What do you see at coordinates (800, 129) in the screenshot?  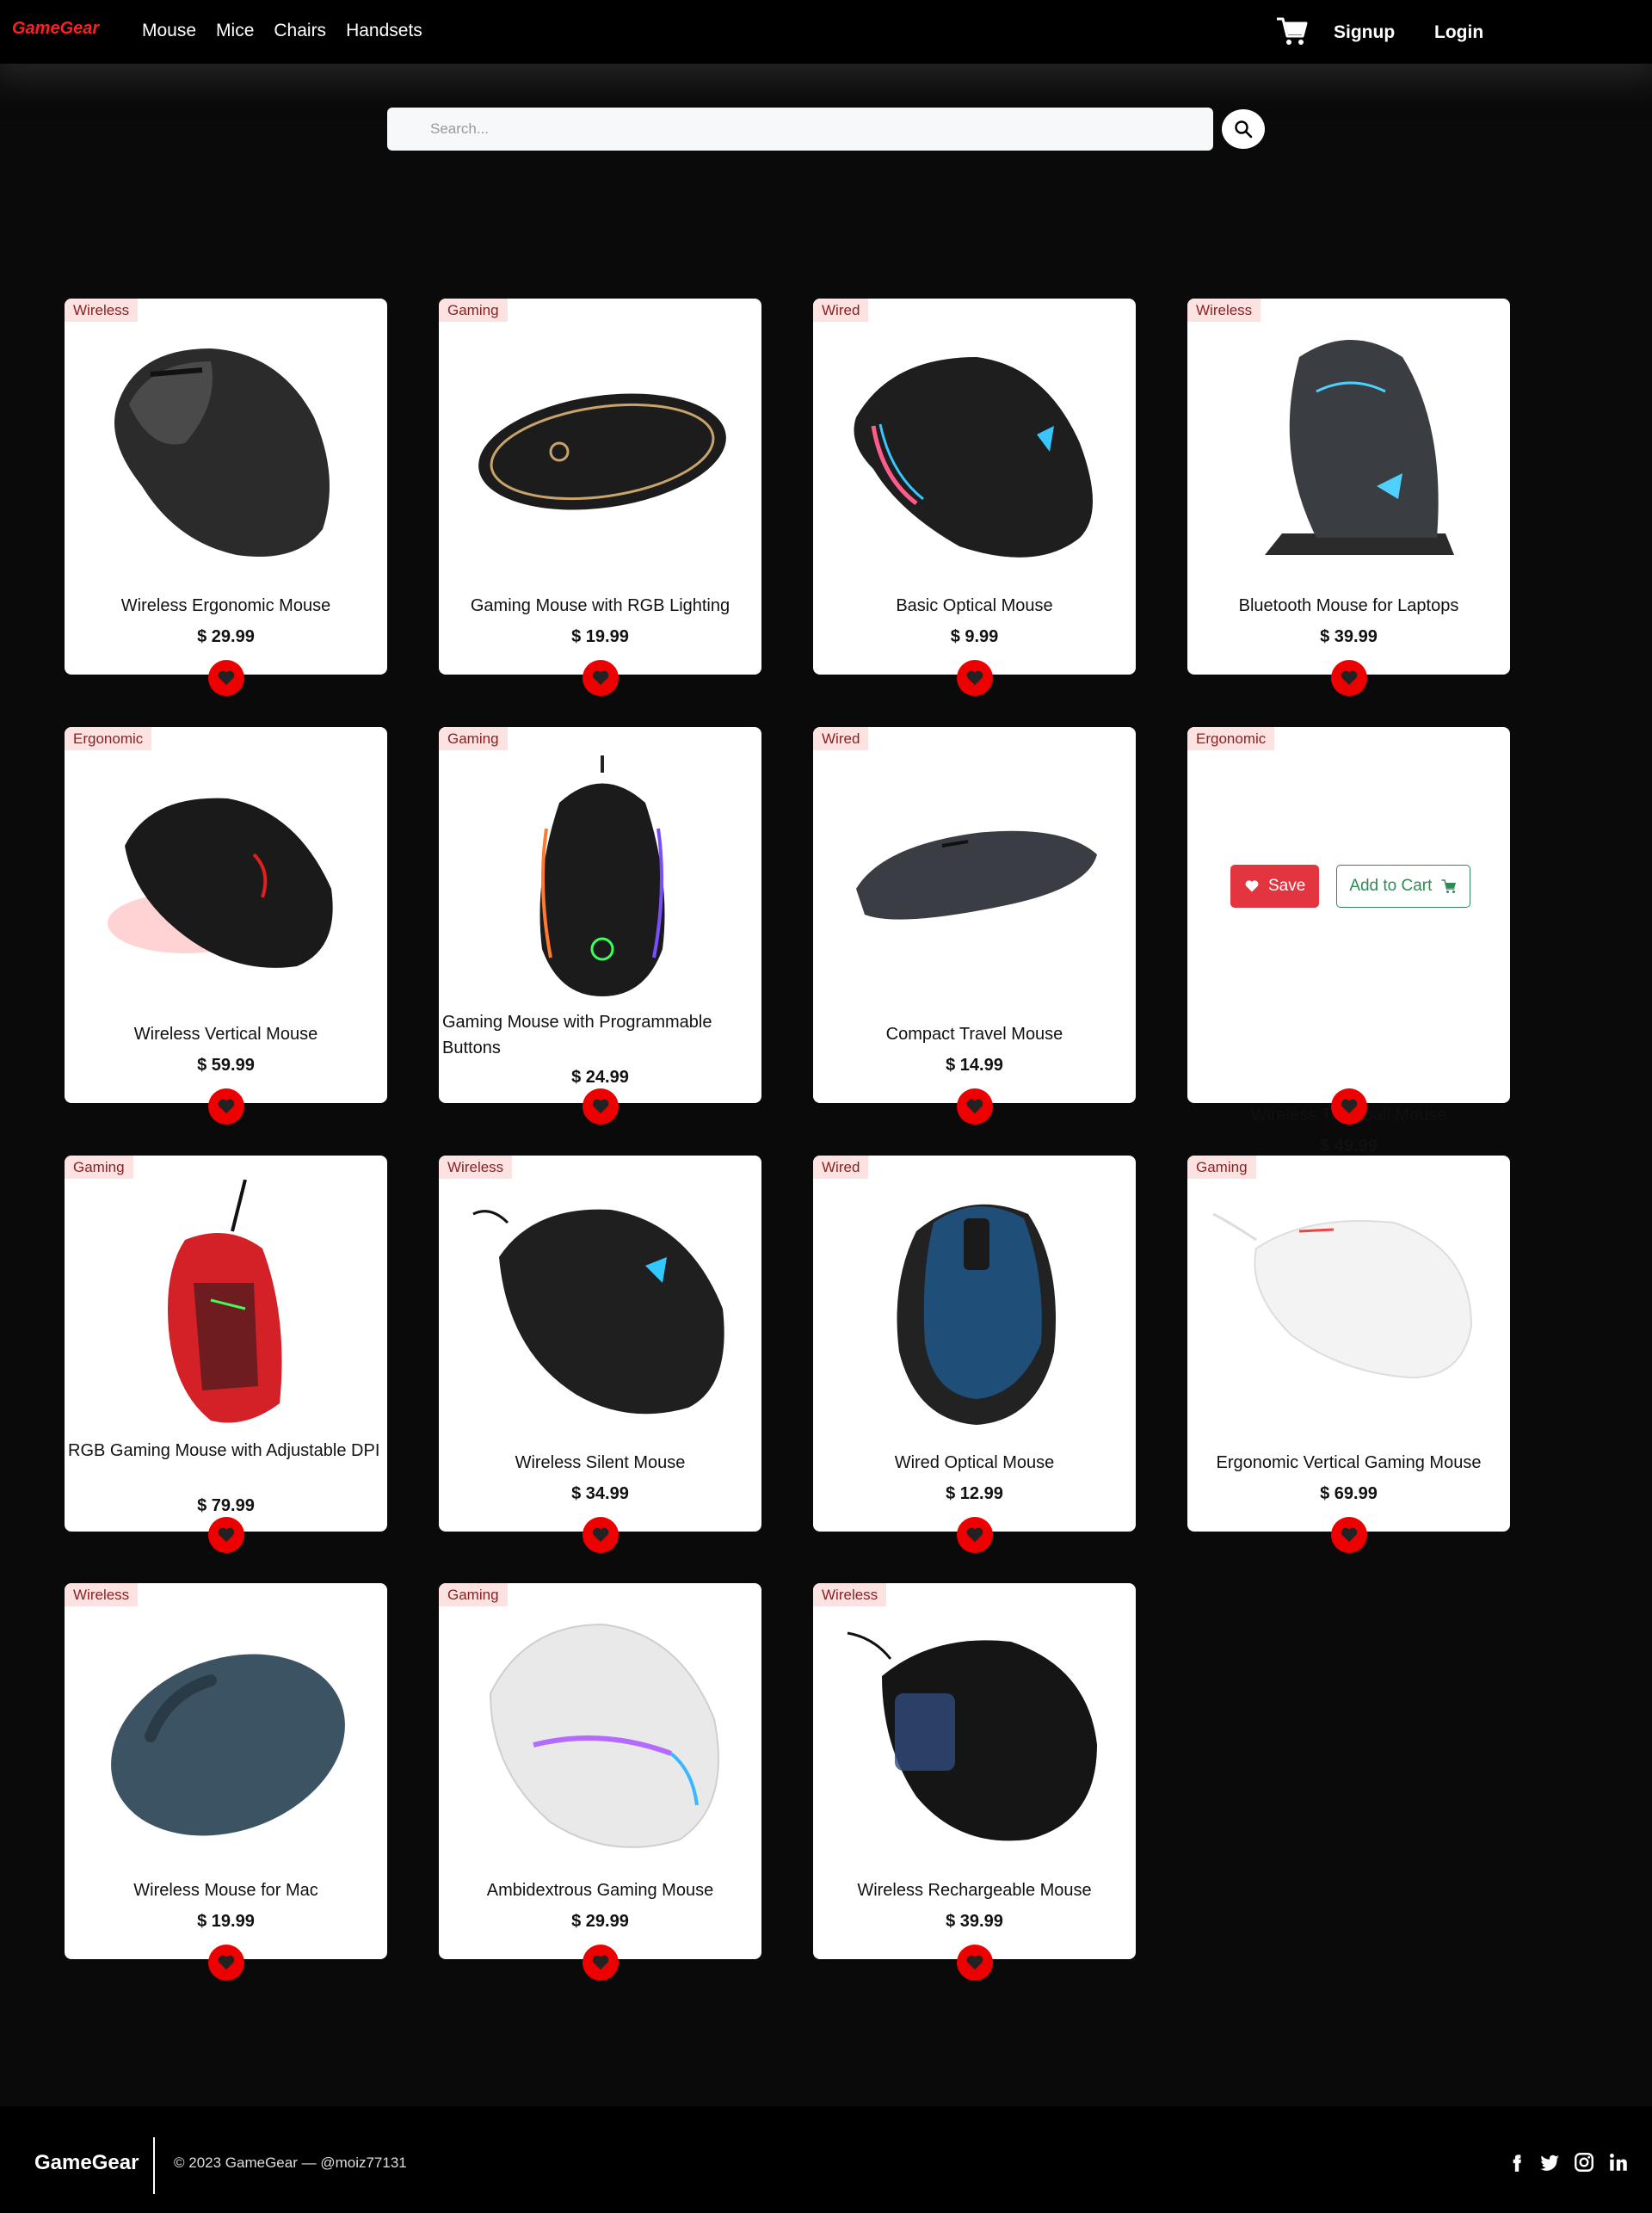 I see `search-input` at bounding box center [800, 129].